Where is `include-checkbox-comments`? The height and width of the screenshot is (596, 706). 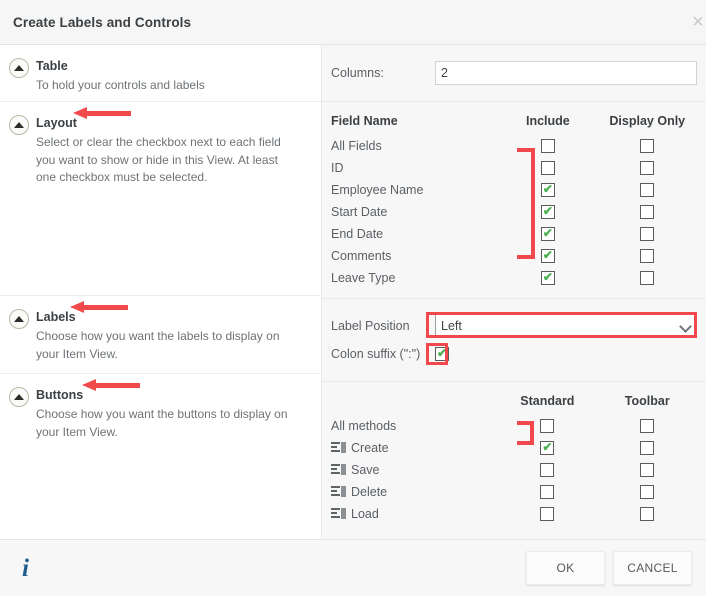 include-checkbox-comments is located at coordinates (547, 256).